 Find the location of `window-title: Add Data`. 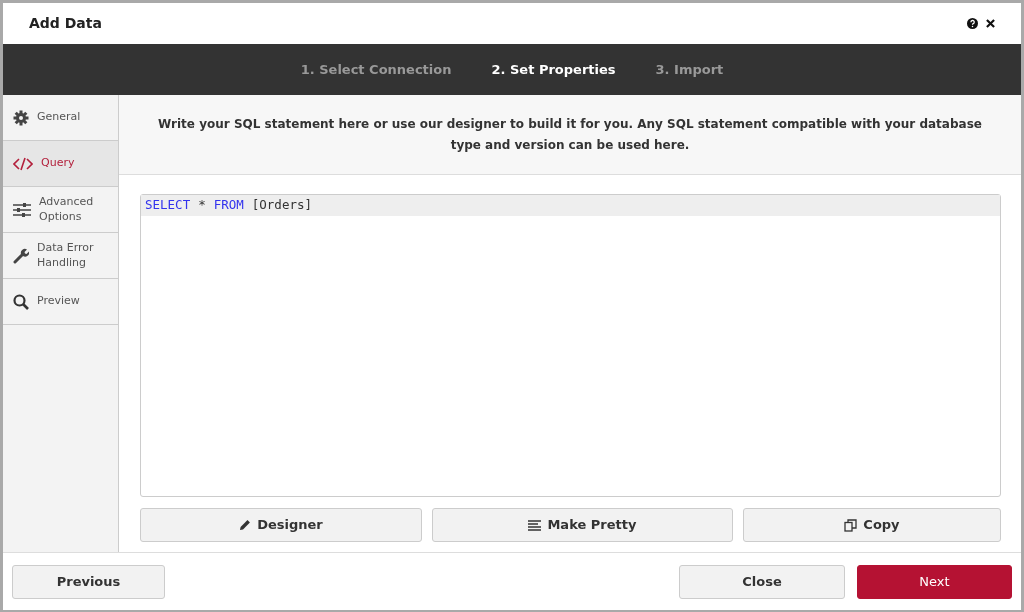

window-title: Add Data is located at coordinates (65, 23).